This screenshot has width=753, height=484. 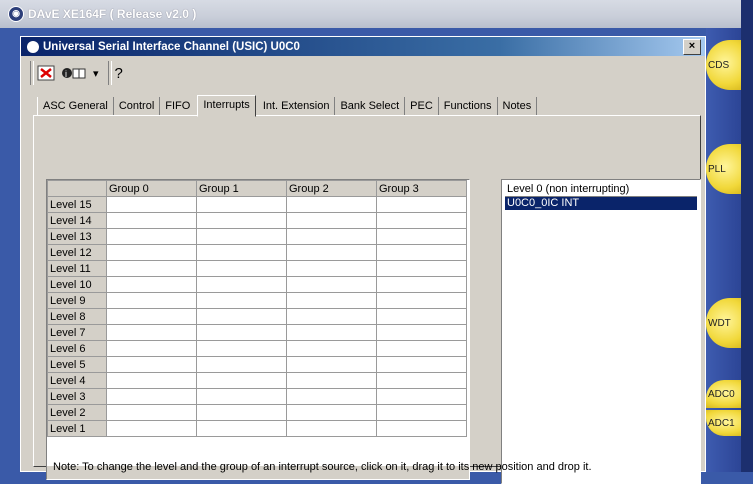 I want to click on level-row-label: Level 8, so click(x=77, y=316).